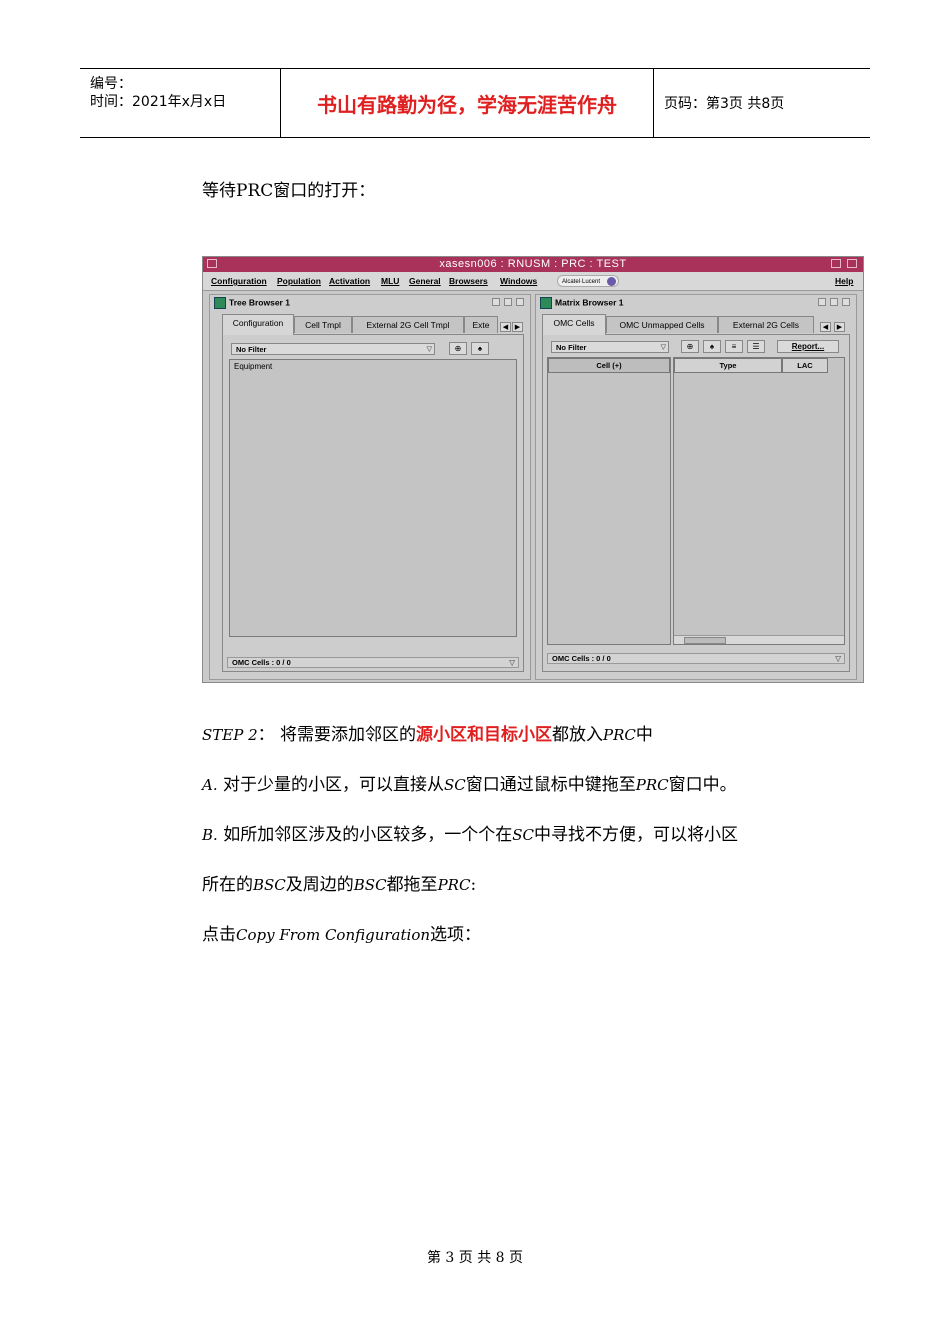 The image size is (950, 1344). Describe the element at coordinates (609, 501) in the screenshot. I see `cell-list` at that location.